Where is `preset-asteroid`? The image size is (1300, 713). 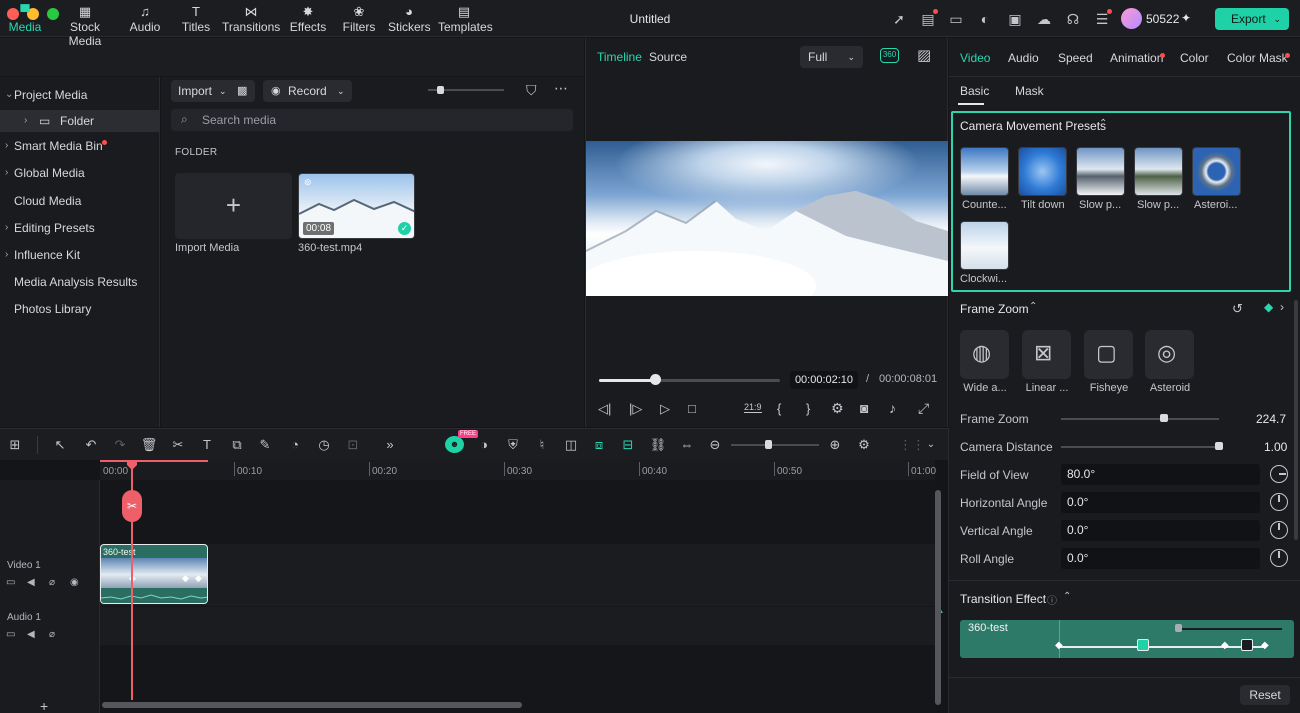 preset-asteroid is located at coordinates (1216, 171).